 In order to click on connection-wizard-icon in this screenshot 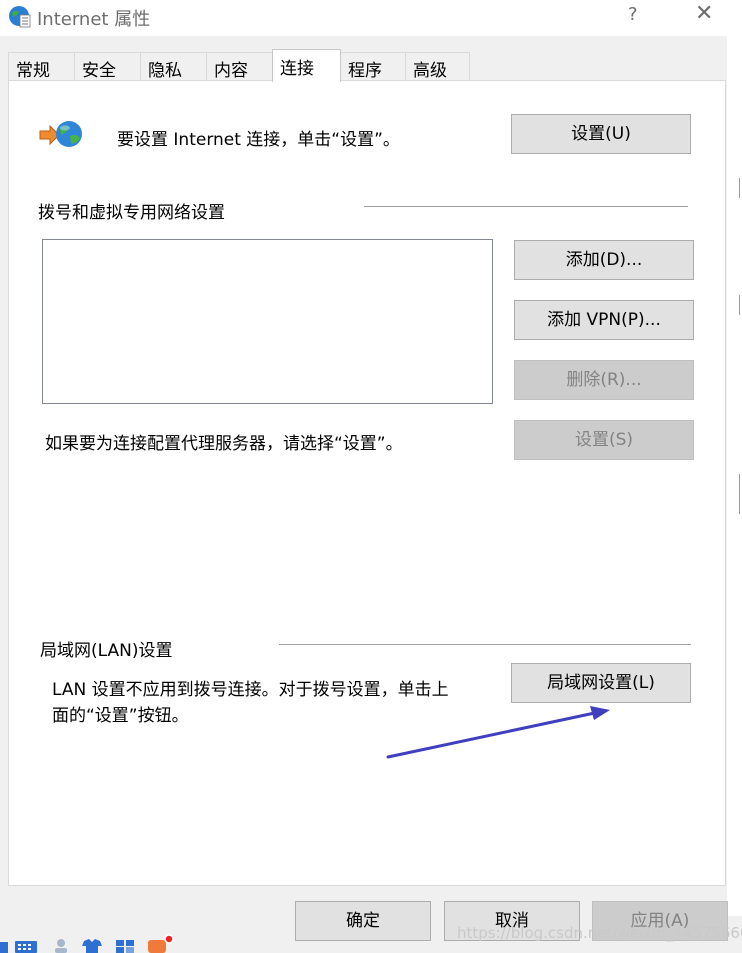, I will do `click(60, 134)`.